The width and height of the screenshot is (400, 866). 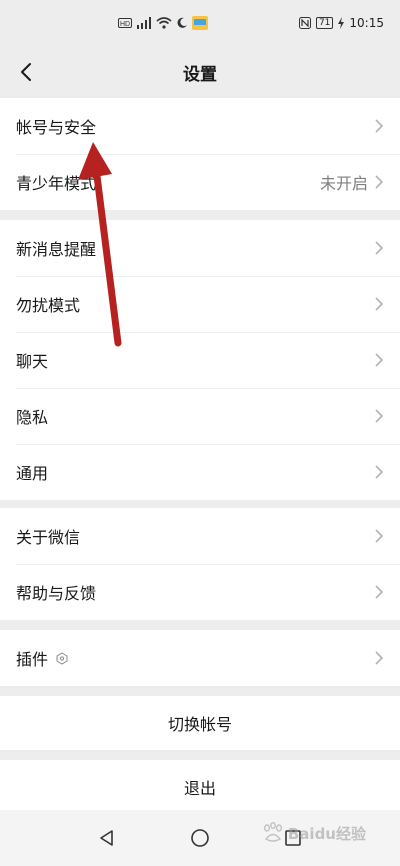 I want to click on battery-icon: 71, so click(x=324, y=23).